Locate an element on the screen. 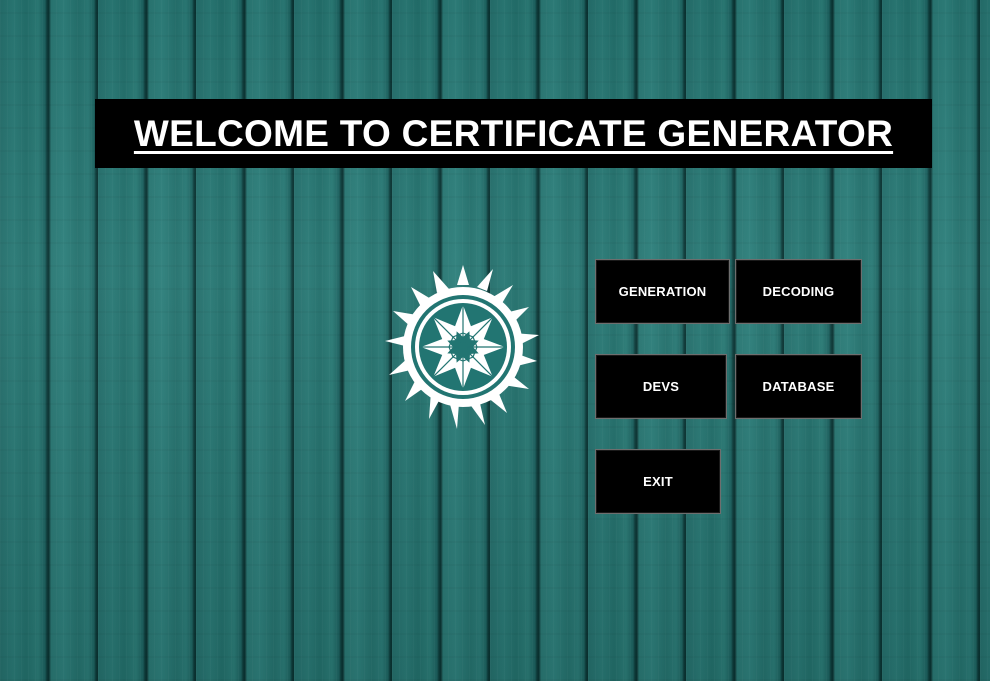 The height and width of the screenshot is (681, 990). generation-button: GENERATION is located at coordinates (662, 291).